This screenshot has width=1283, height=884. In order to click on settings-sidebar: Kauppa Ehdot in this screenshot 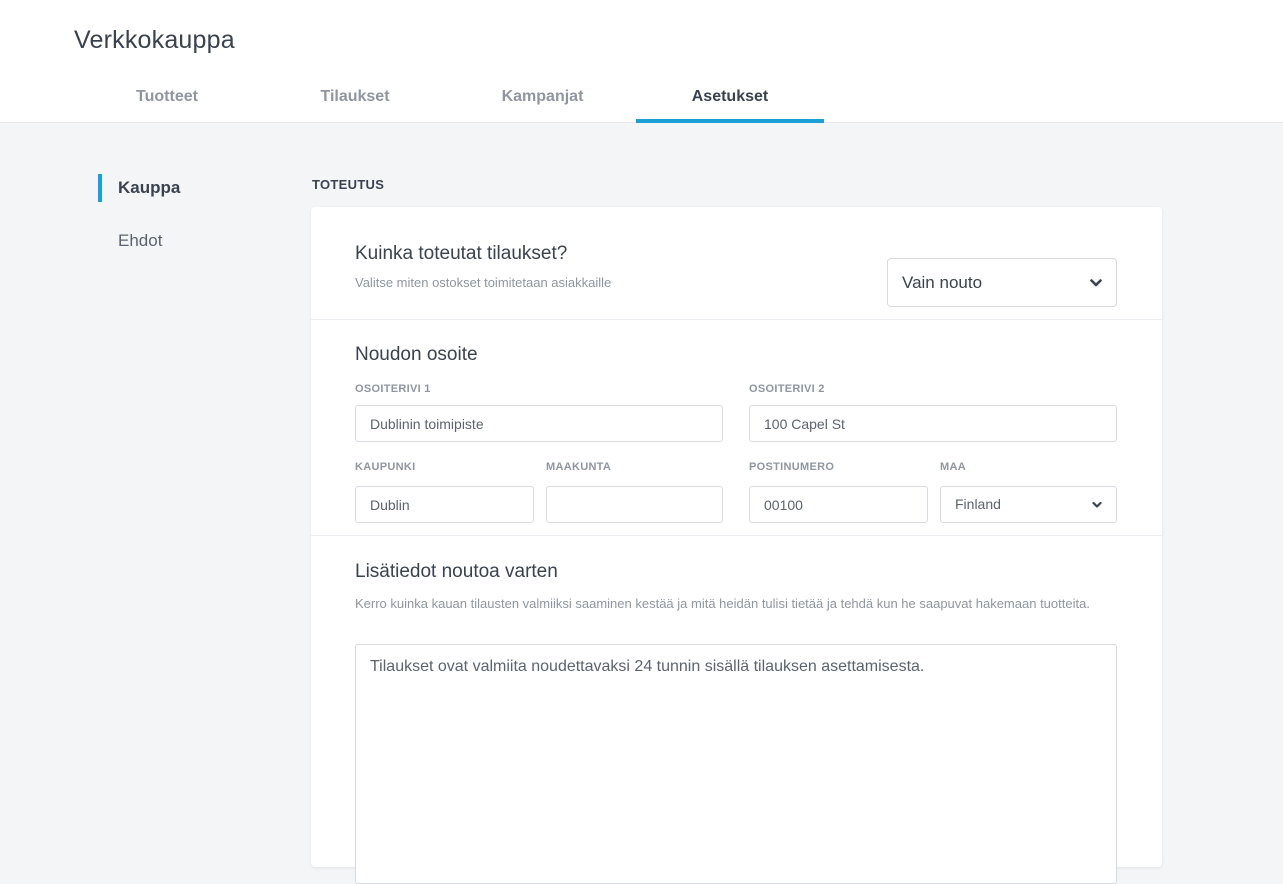, I will do `click(139, 226)`.